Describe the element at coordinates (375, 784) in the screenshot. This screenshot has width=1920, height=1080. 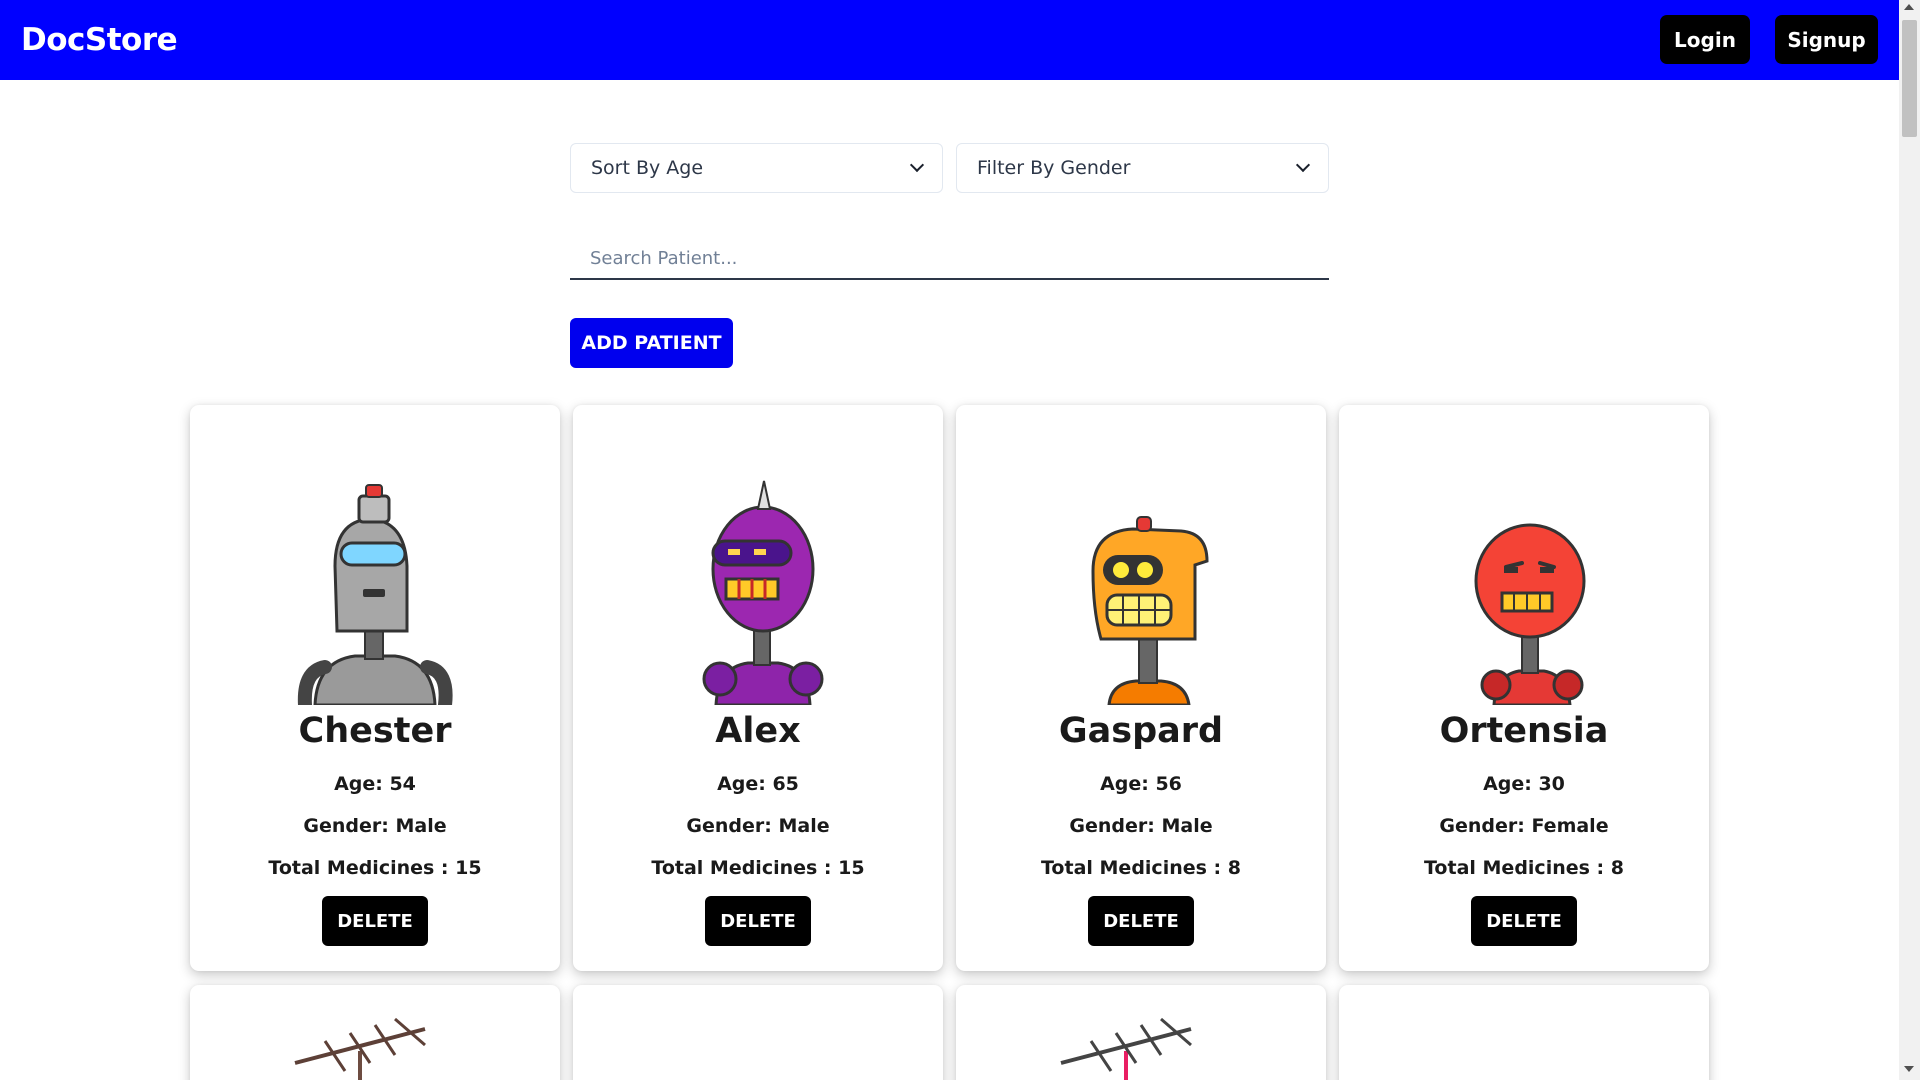
I see `patient-age: Age: 54` at that location.